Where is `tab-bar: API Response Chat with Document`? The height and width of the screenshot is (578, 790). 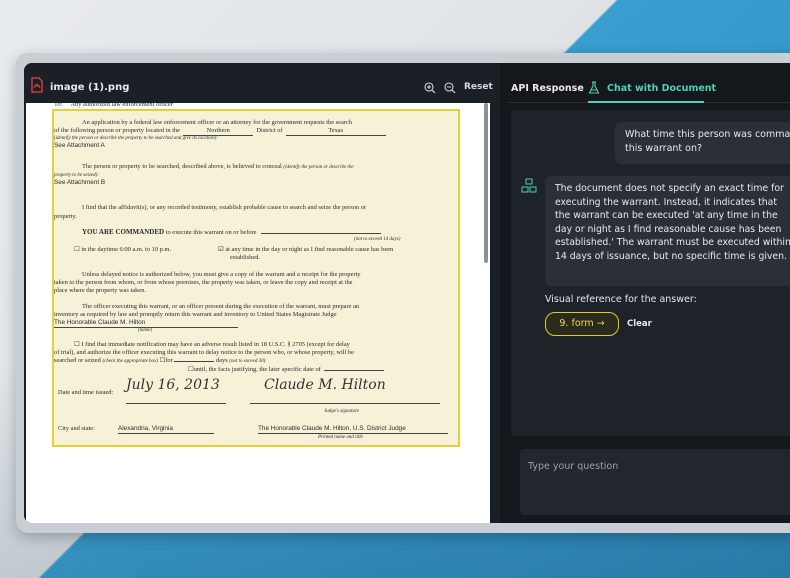 tab-bar: API Response Chat with Document is located at coordinates (649, 83).